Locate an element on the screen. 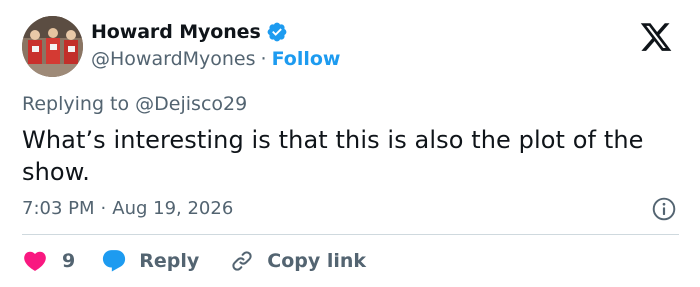 The image size is (700, 287). copy-link-button: Copy link is located at coordinates (297, 261).